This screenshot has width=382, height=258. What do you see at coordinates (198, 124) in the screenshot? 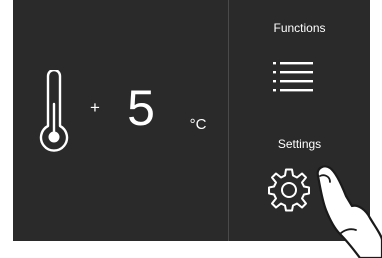
I see `temperature-unit: °C` at bounding box center [198, 124].